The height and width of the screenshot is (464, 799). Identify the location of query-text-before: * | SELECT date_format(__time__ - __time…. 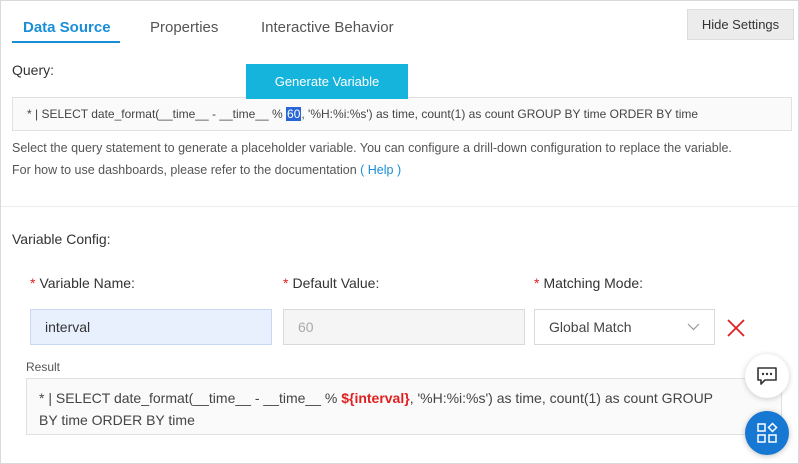
(157, 114).